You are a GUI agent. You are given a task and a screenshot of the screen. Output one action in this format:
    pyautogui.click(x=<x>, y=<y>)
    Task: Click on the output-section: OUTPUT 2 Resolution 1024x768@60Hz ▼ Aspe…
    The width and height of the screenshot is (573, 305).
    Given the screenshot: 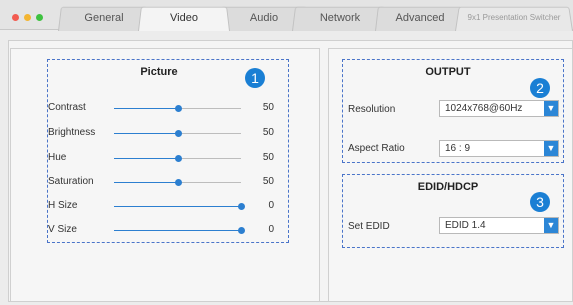 What is the action you would take?
    pyautogui.click(x=453, y=111)
    